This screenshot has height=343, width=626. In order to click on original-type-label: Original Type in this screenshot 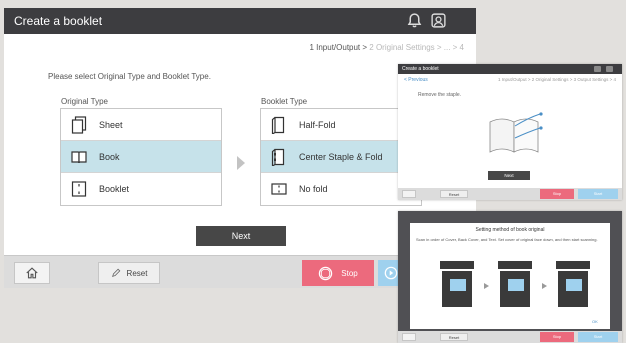, I will do `click(84, 101)`.